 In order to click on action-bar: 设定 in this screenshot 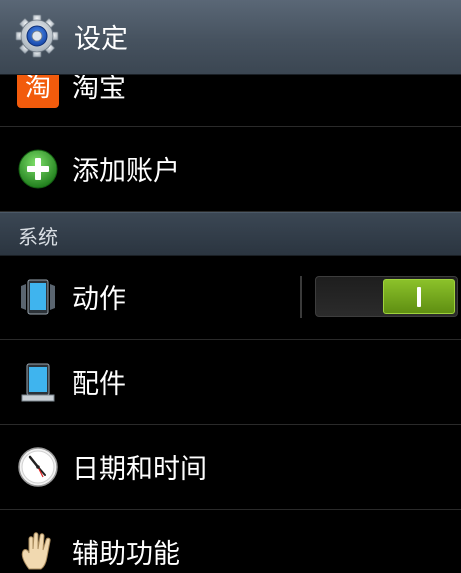, I will do `click(230, 37)`.